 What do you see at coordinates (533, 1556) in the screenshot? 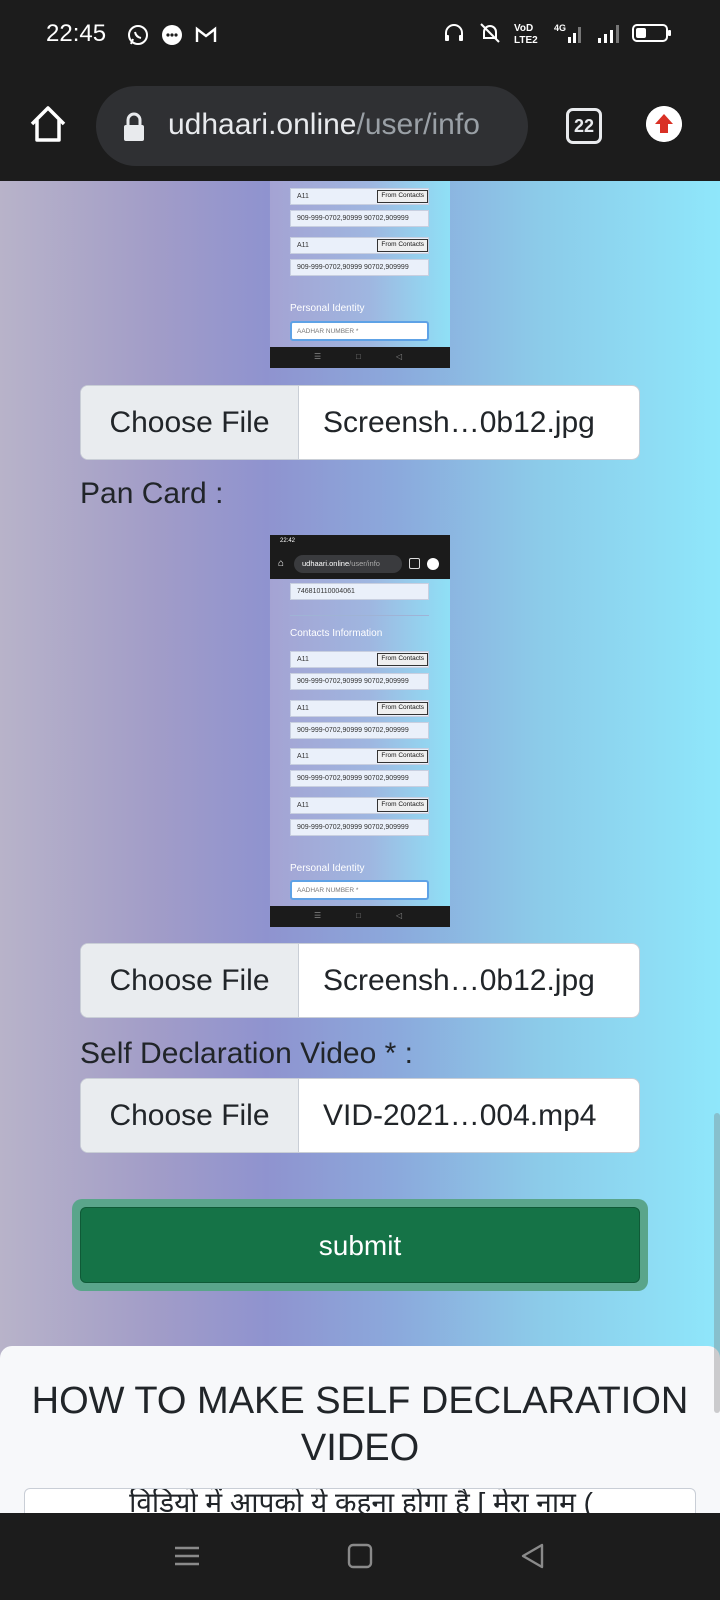
I see `back-icon` at bounding box center [533, 1556].